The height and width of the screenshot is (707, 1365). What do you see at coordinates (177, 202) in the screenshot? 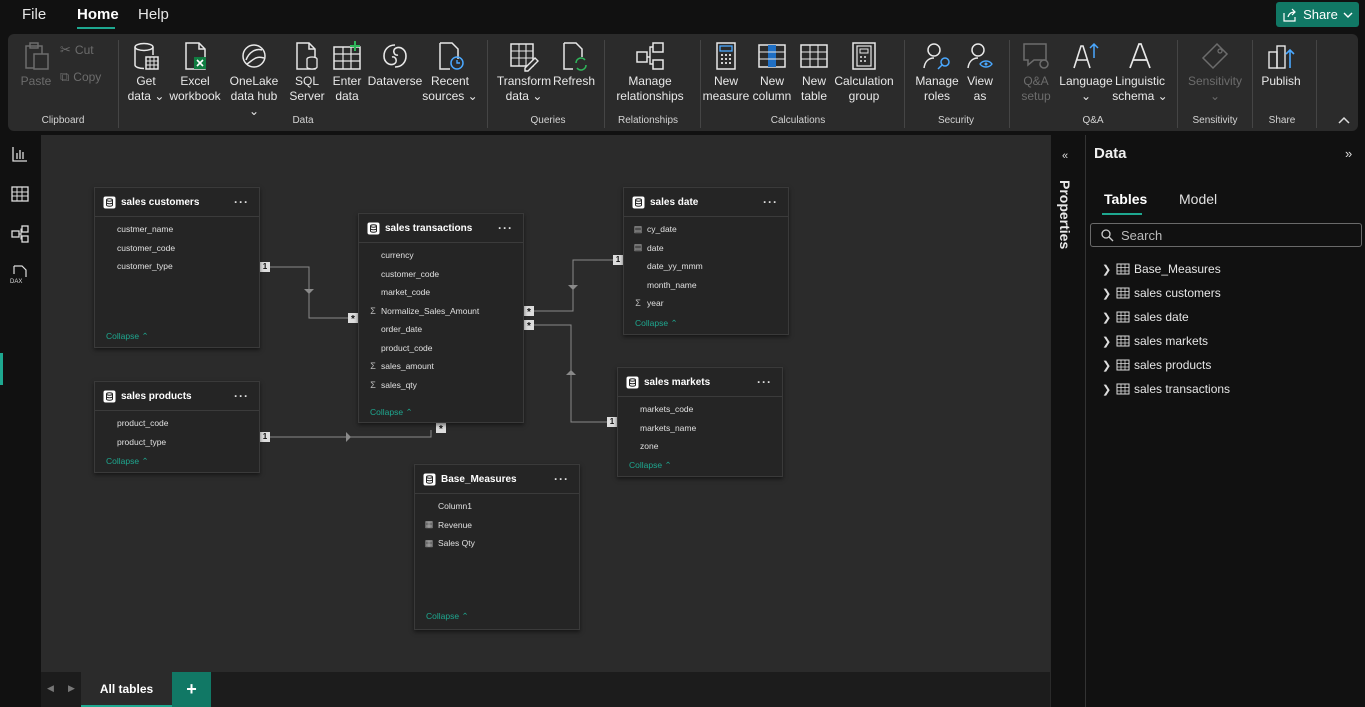
I see `card-header: sales customers ···` at bounding box center [177, 202].